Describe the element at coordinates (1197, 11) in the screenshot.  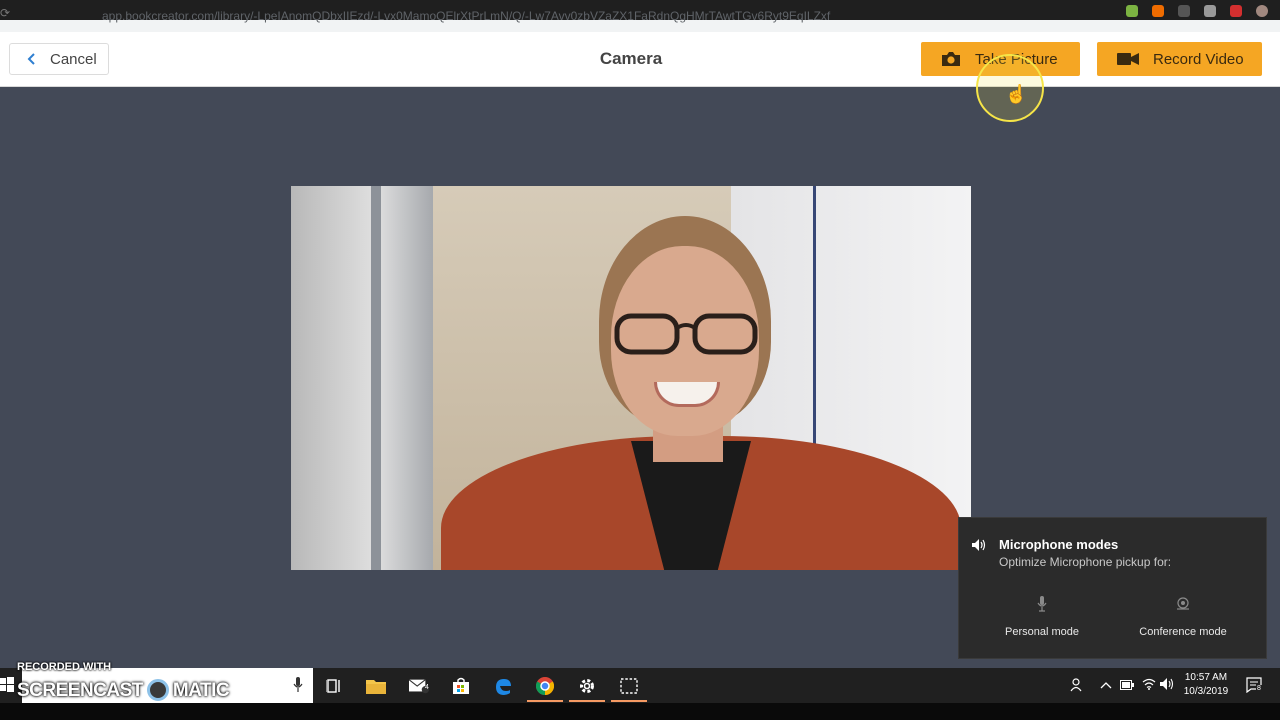
I see `extension-icons` at that location.